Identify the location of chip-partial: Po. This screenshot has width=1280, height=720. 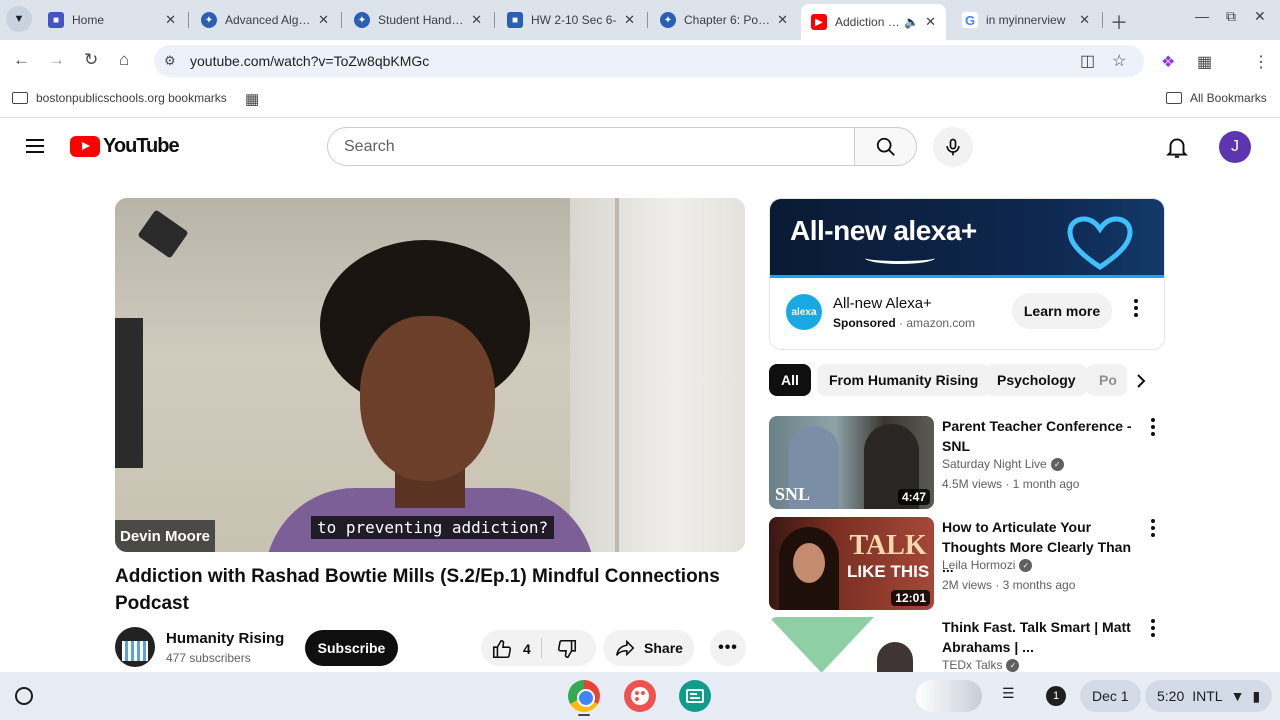
(1107, 380).